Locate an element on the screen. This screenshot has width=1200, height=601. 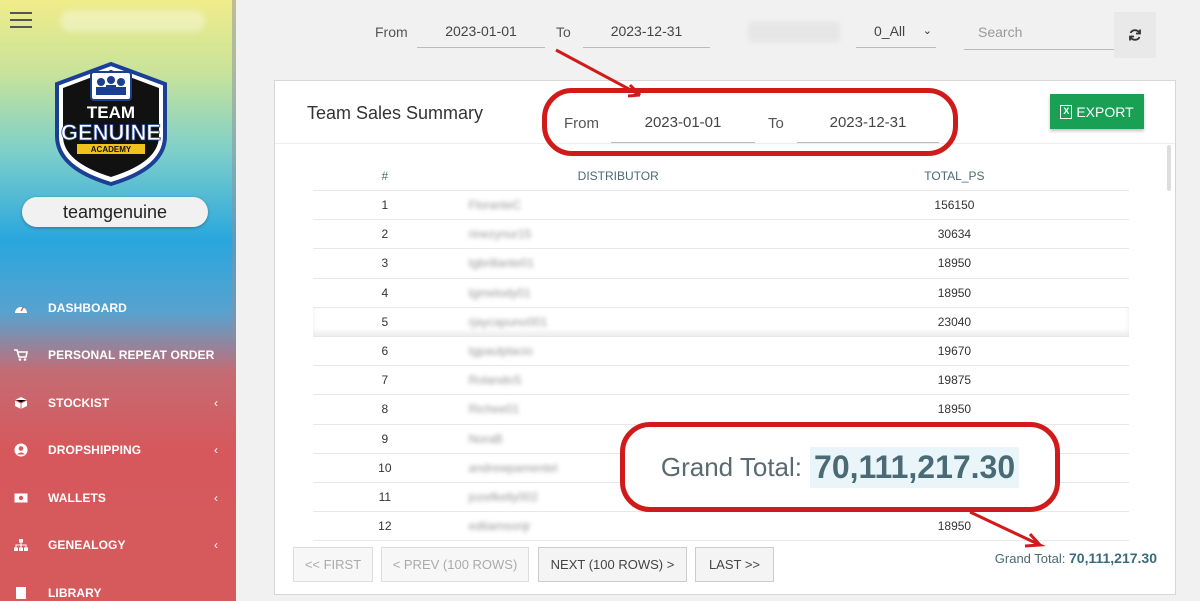
table-row: 8 Richee01 18950 is located at coordinates (721, 410).